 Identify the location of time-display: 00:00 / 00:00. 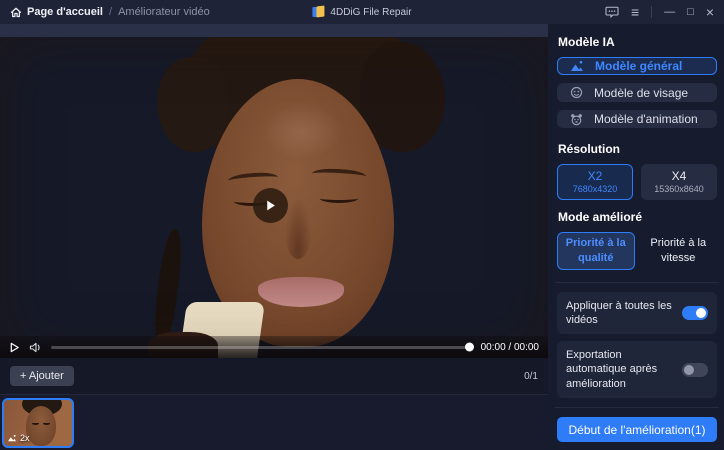
(509, 347).